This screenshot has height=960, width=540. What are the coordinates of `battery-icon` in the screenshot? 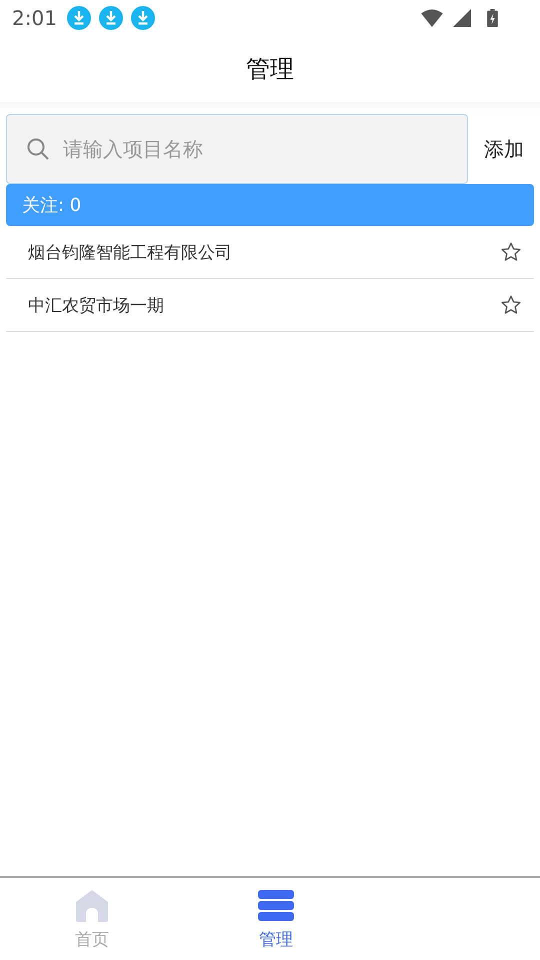 It's located at (492, 18).